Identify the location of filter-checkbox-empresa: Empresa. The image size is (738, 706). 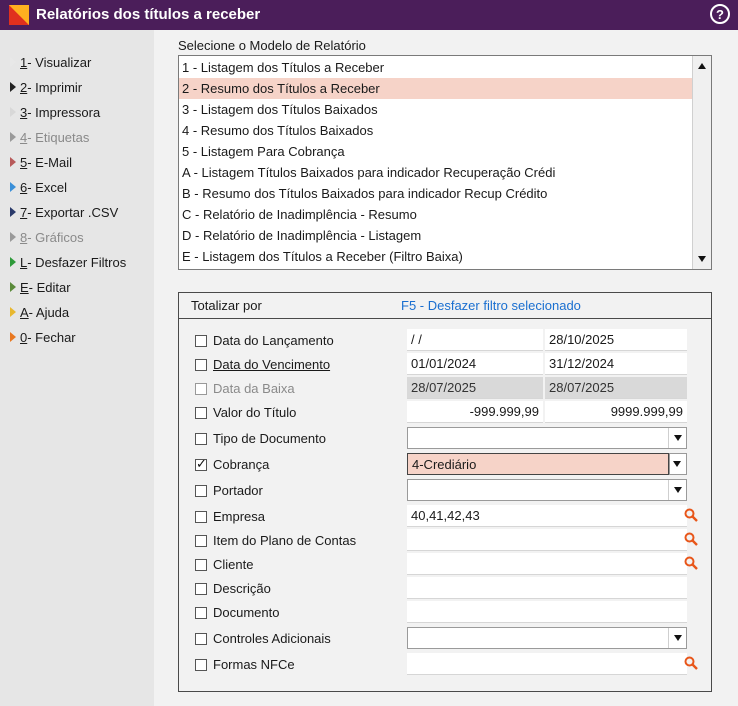
(230, 516).